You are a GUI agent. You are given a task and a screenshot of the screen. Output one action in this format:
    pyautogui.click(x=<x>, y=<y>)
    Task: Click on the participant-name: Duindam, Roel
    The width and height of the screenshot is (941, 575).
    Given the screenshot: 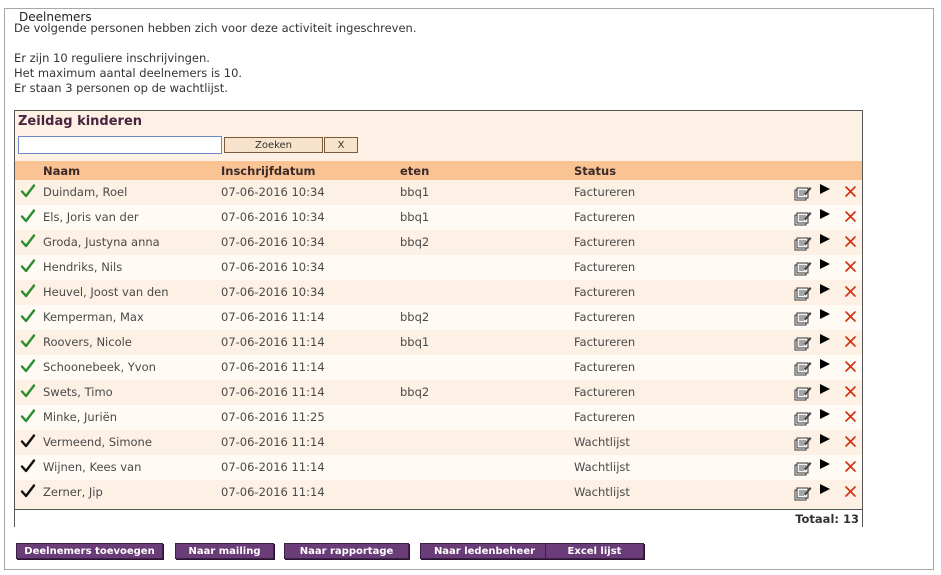 What is the action you would take?
    pyautogui.click(x=85, y=192)
    